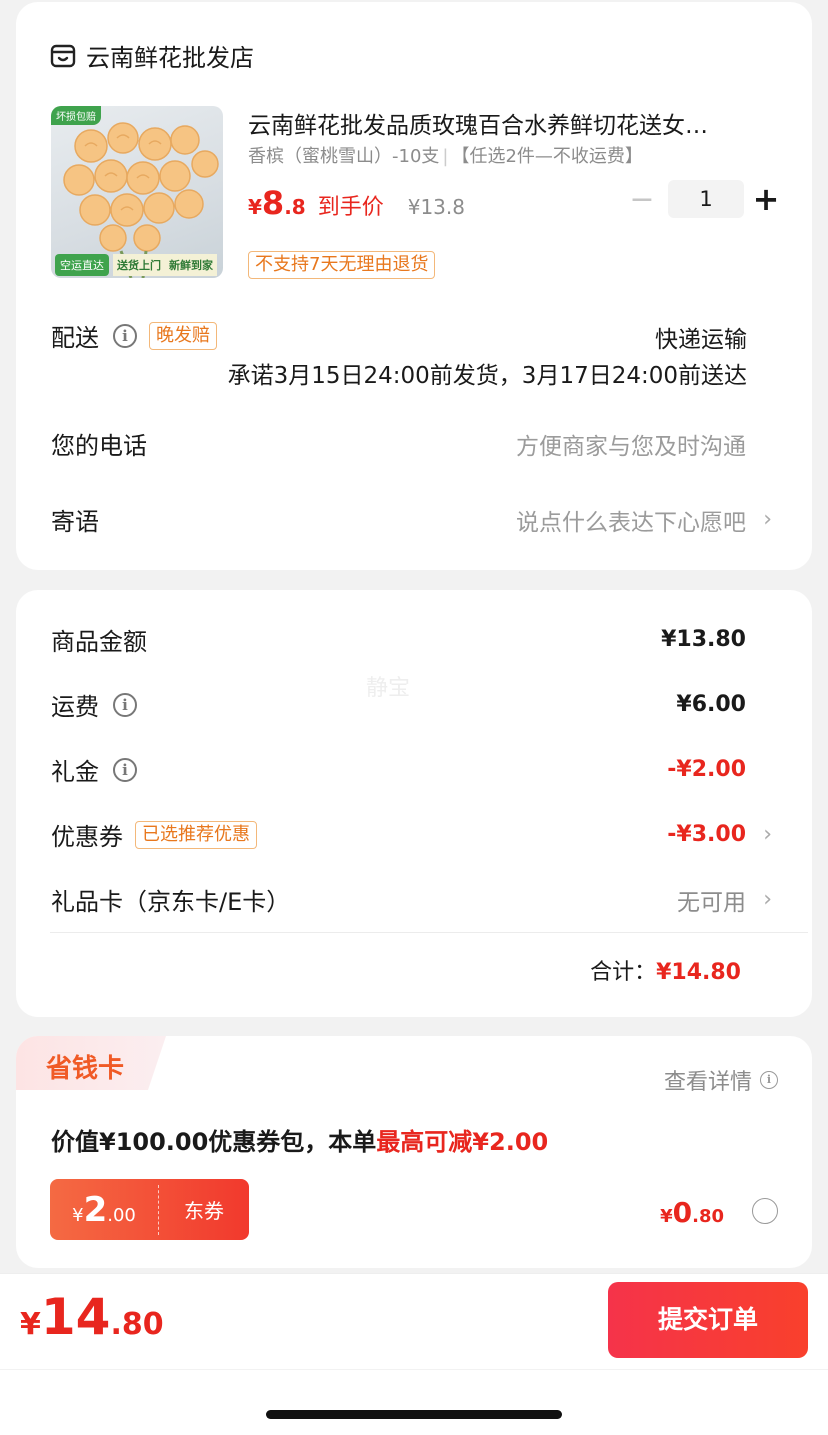  Describe the element at coordinates (631, 444) in the screenshot. I see `phone-input: 方便商家与您及时沟通` at that location.